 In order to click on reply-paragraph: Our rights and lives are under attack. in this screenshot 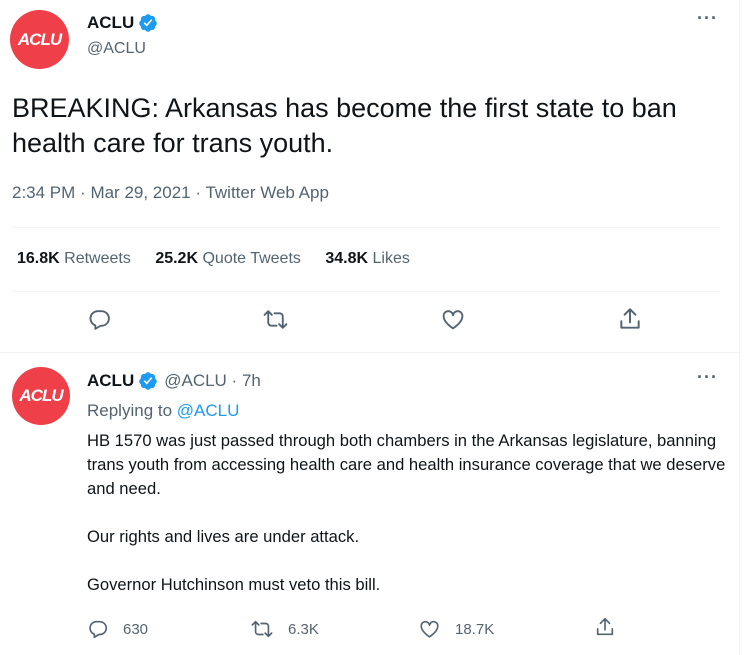, I will do `click(223, 536)`.